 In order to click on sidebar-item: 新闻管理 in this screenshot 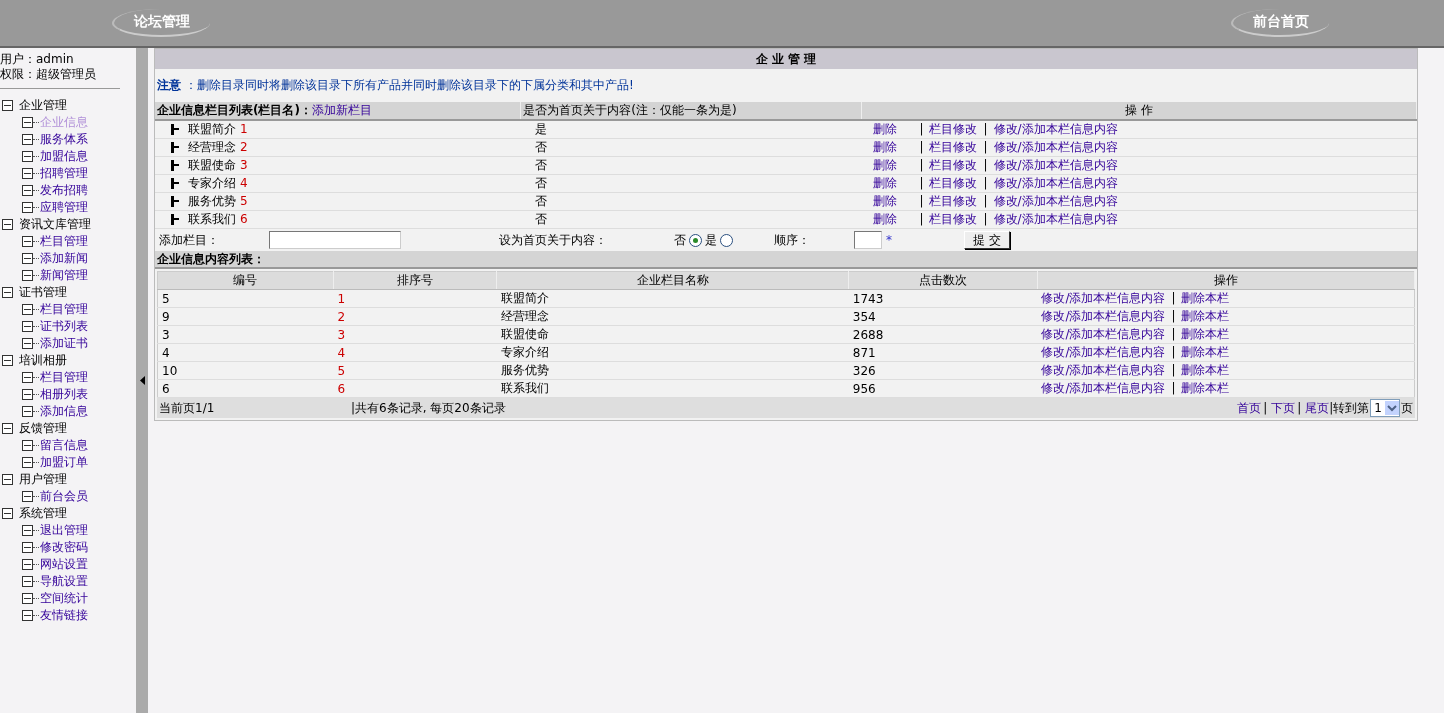, I will do `click(64, 275)`.